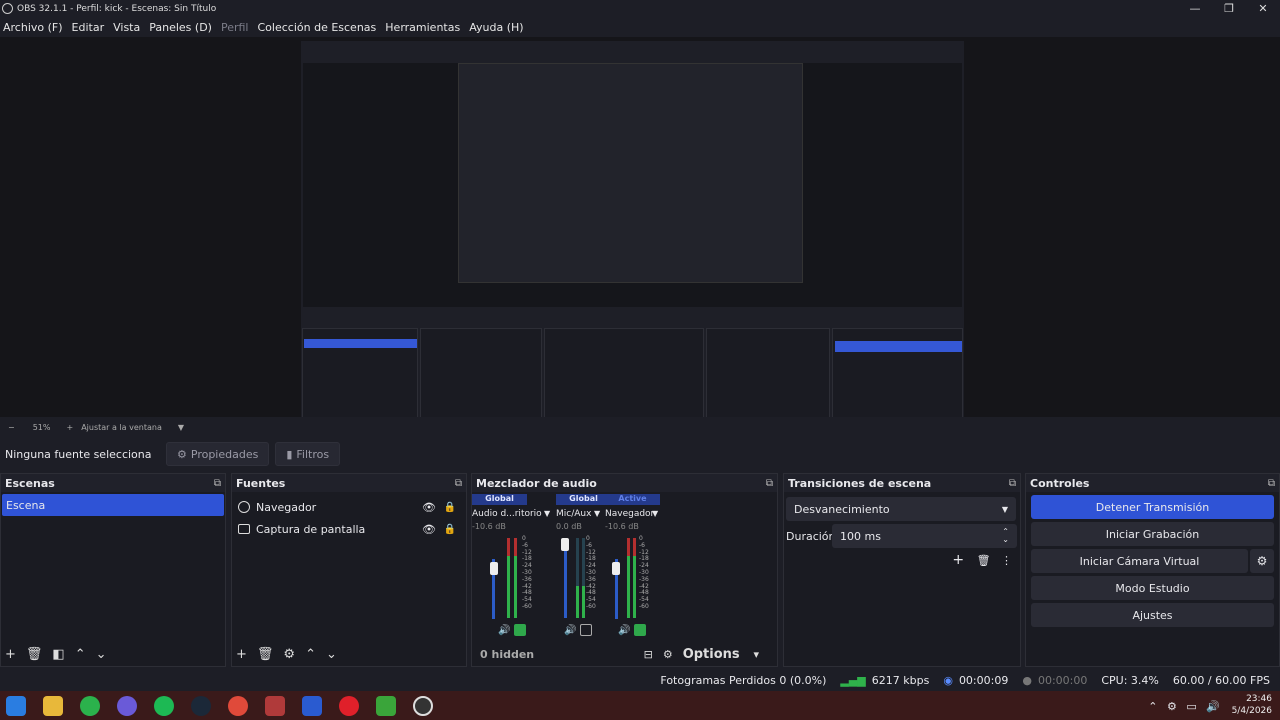 This screenshot has width=1280, height=720. I want to click on steam-icon, so click(201, 705).